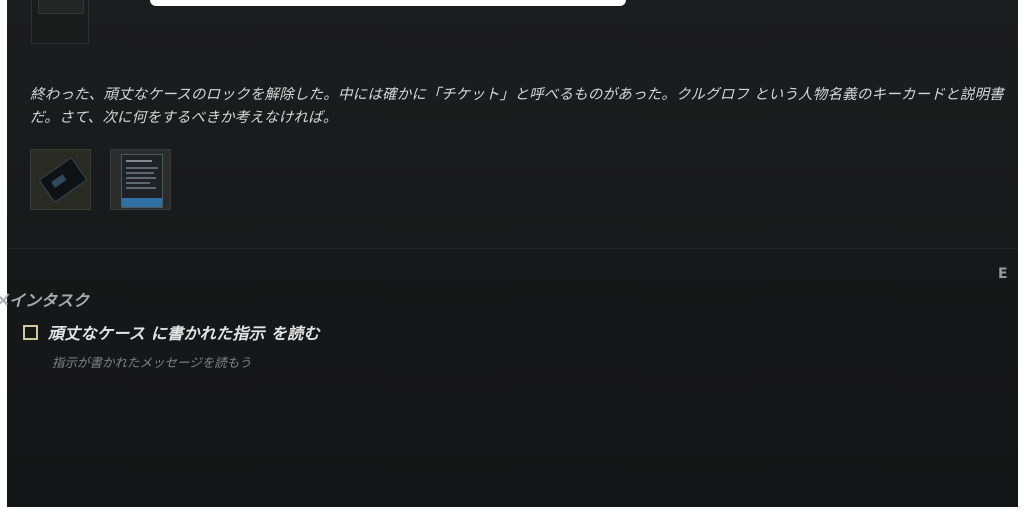 This screenshot has width=1024, height=525. What do you see at coordinates (60, 22) in the screenshot?
I see `previous-item-thumbnail` at bounding box center [60, 22].